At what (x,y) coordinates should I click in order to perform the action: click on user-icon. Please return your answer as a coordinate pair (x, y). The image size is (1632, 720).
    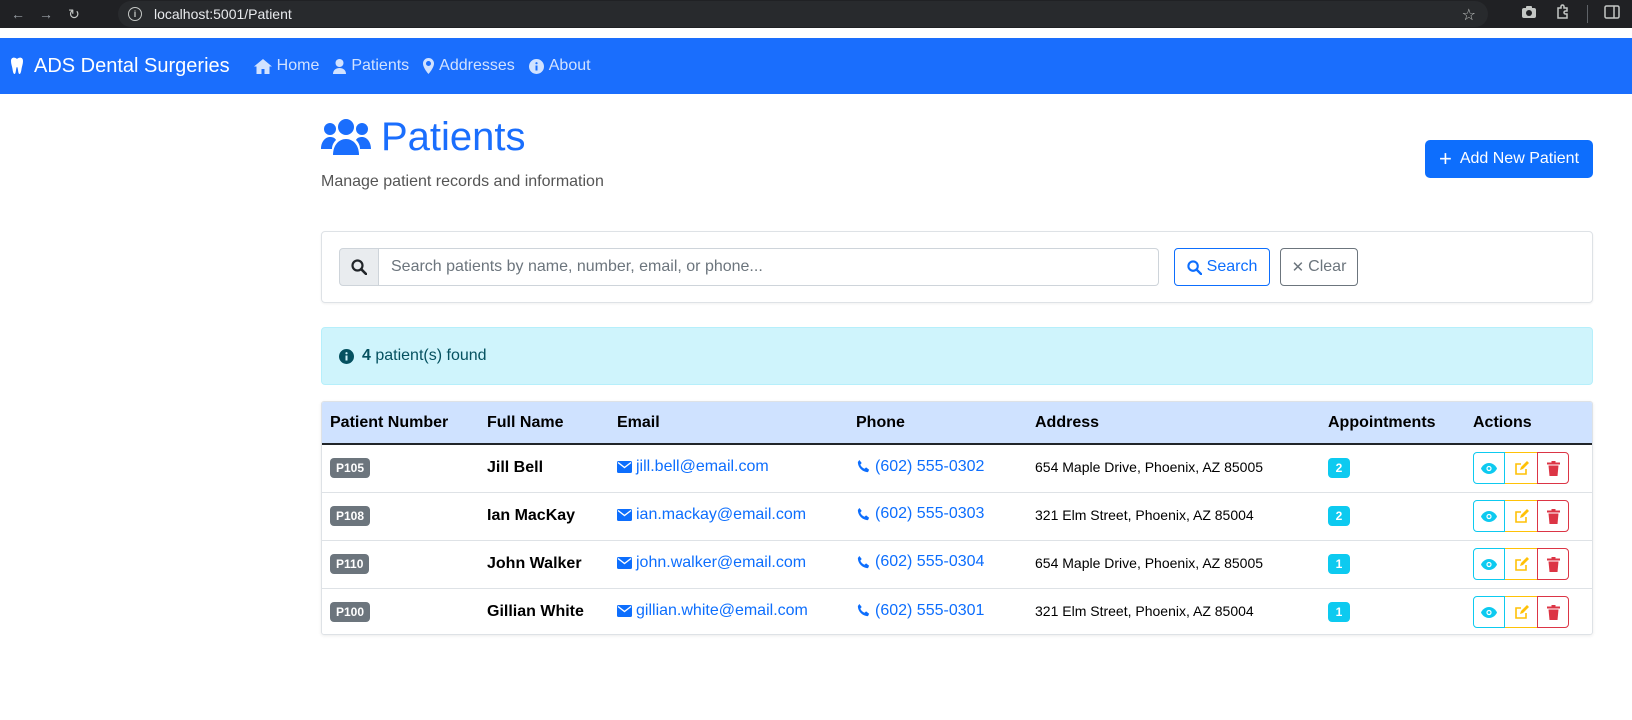
    Looking at the image, I should click on (340, 66).